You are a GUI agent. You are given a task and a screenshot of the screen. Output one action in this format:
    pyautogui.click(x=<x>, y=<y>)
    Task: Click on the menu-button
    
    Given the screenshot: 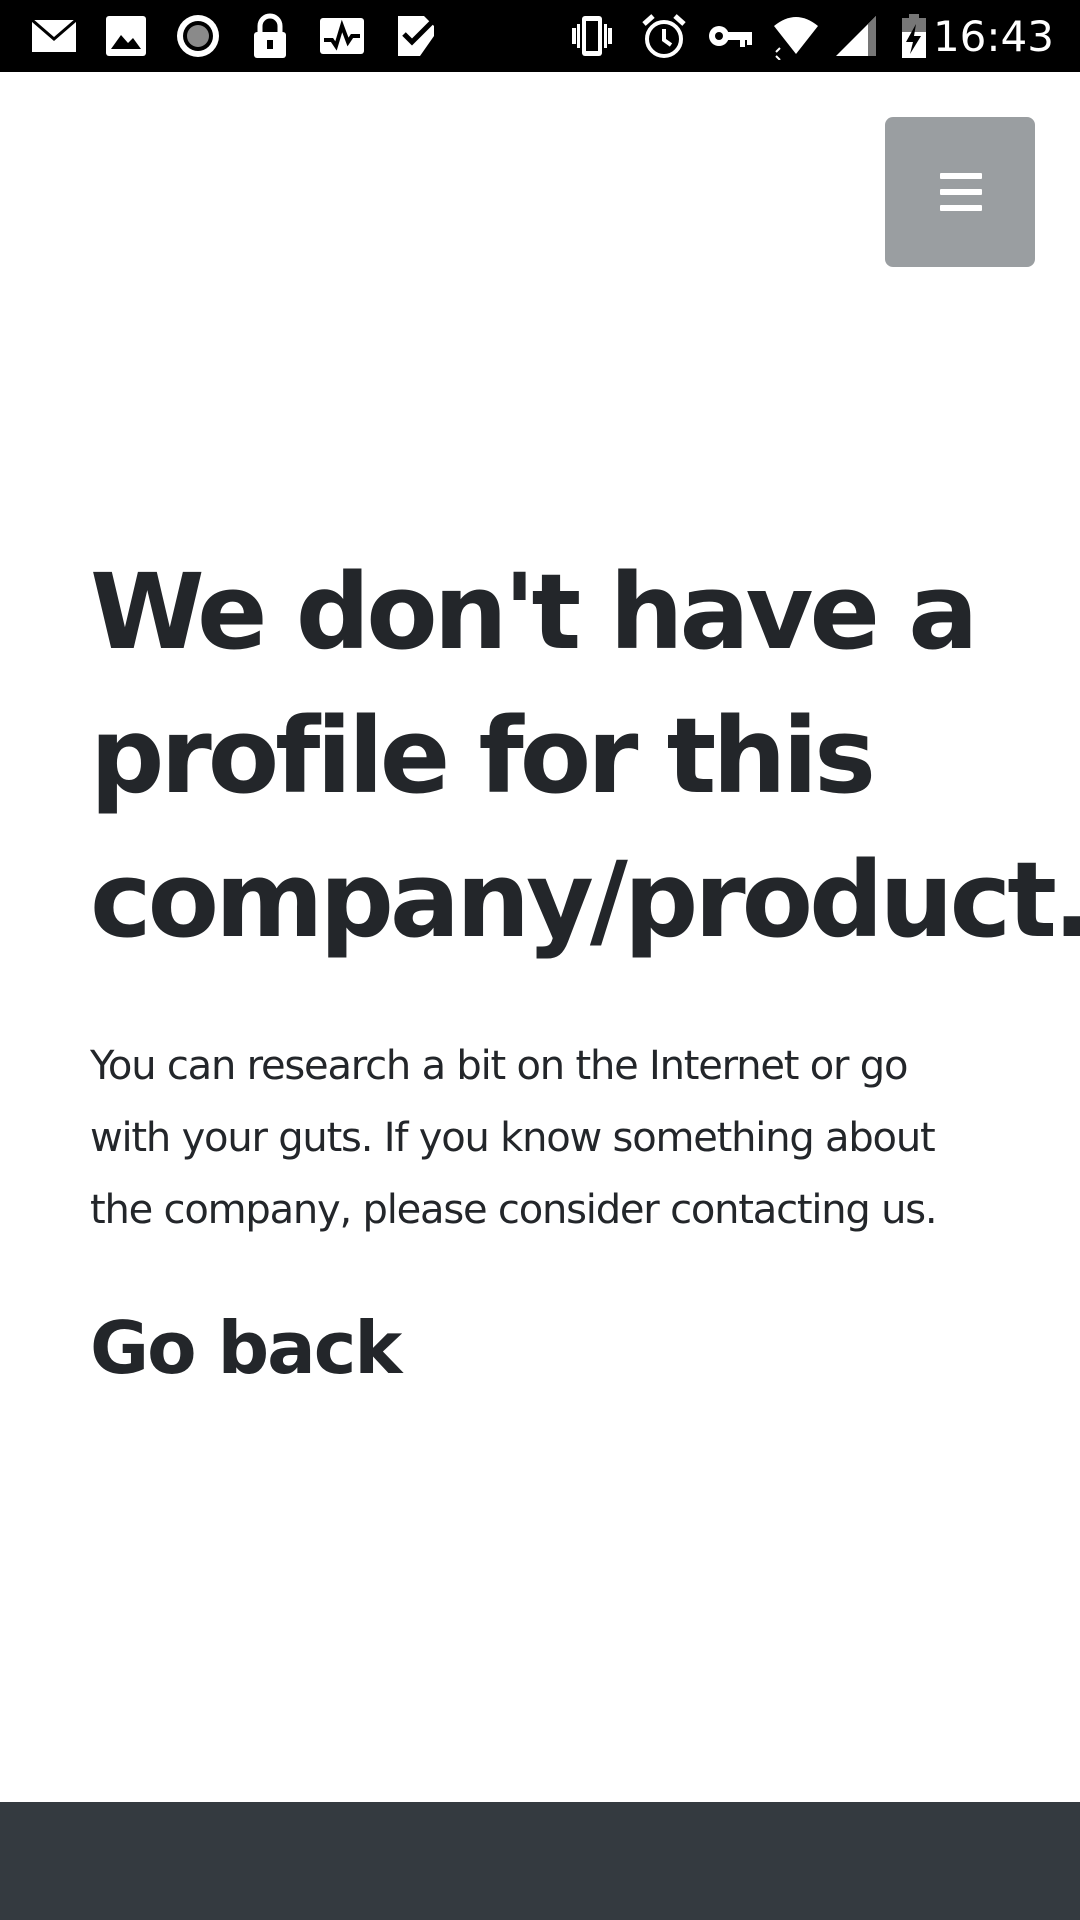 What is the action you would take?
    pyautogui.click(x=960, y=192)
    